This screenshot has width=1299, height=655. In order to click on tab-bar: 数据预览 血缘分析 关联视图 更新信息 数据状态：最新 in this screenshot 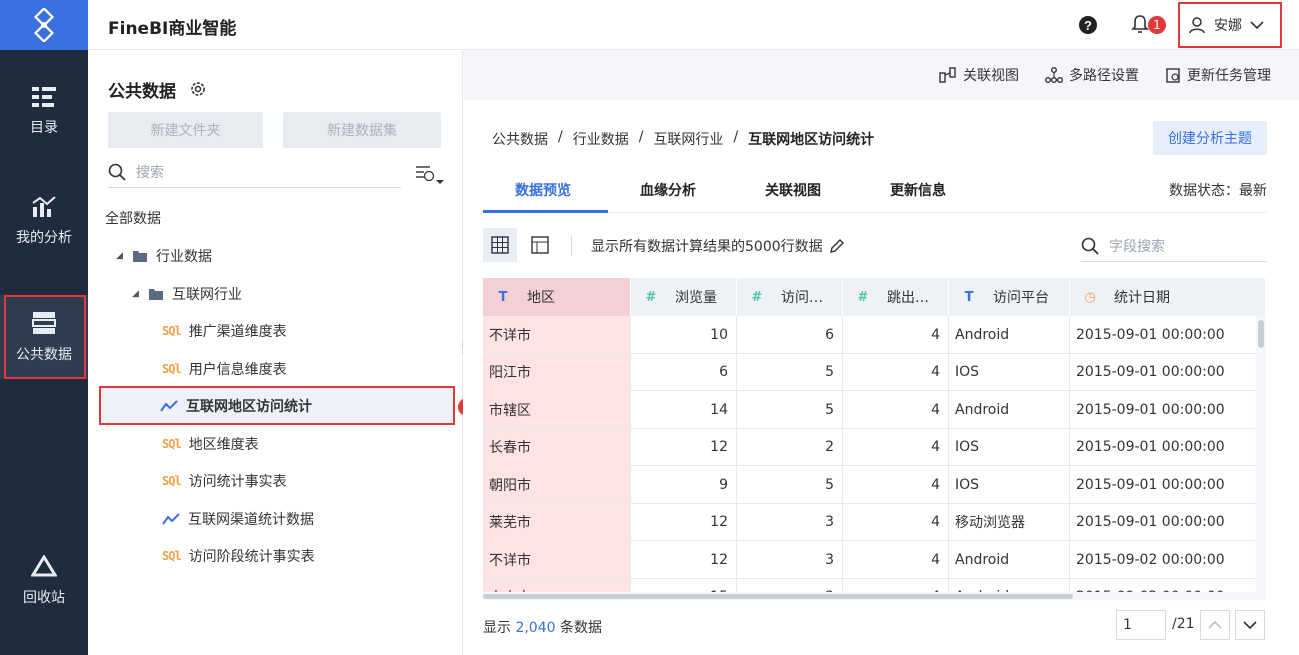, I will do `click(875, 191)`.